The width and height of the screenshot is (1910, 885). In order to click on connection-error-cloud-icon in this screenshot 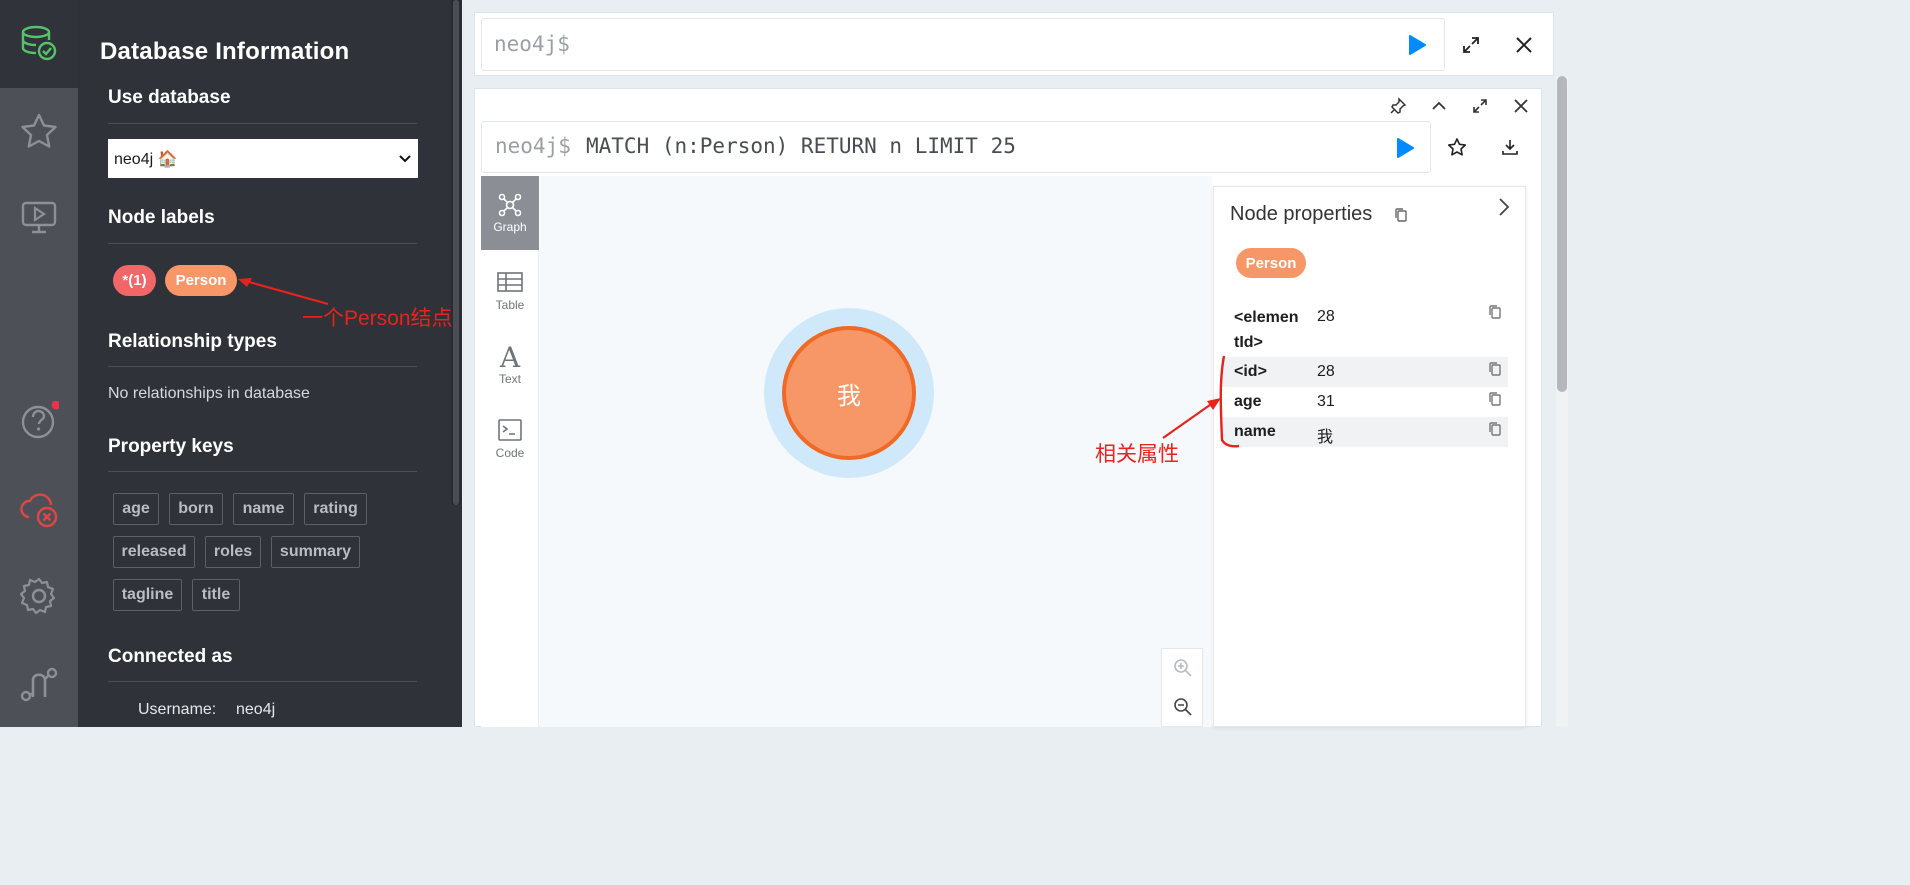, I will do `click(39, 509)`.